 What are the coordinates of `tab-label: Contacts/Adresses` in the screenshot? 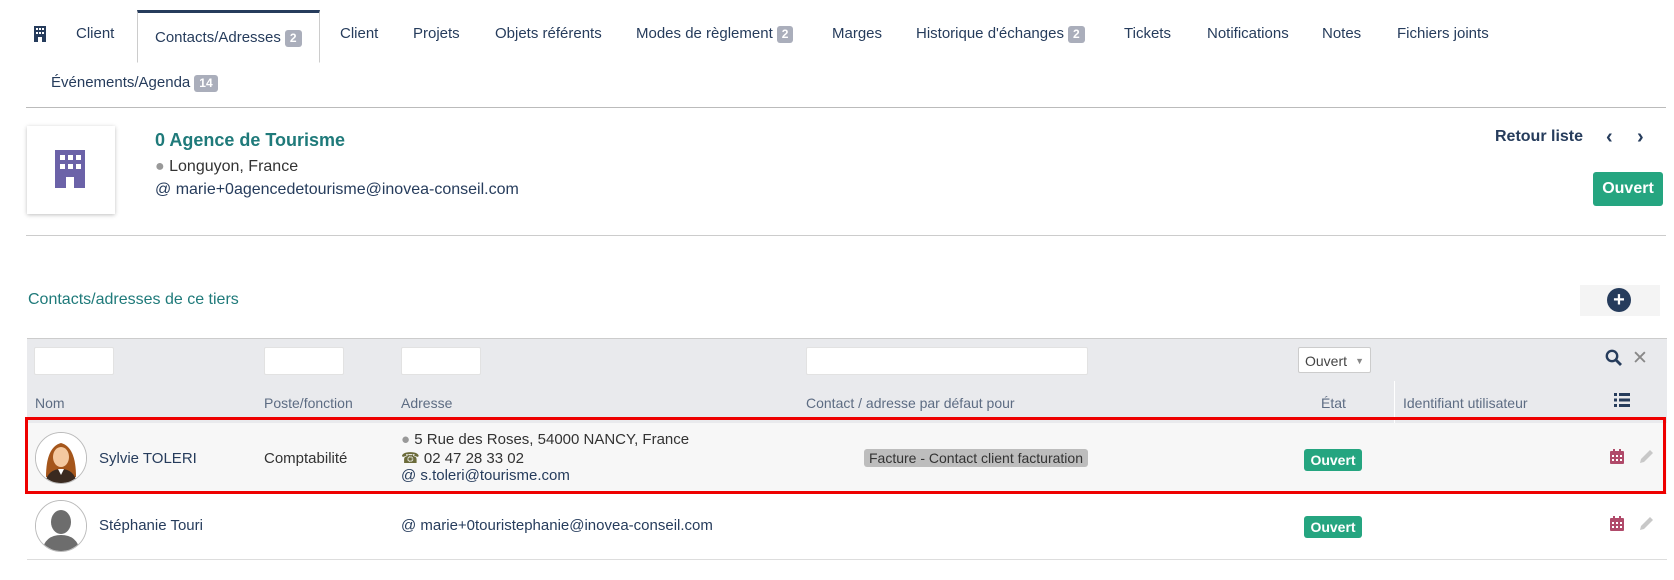 It's located at (218, 37).